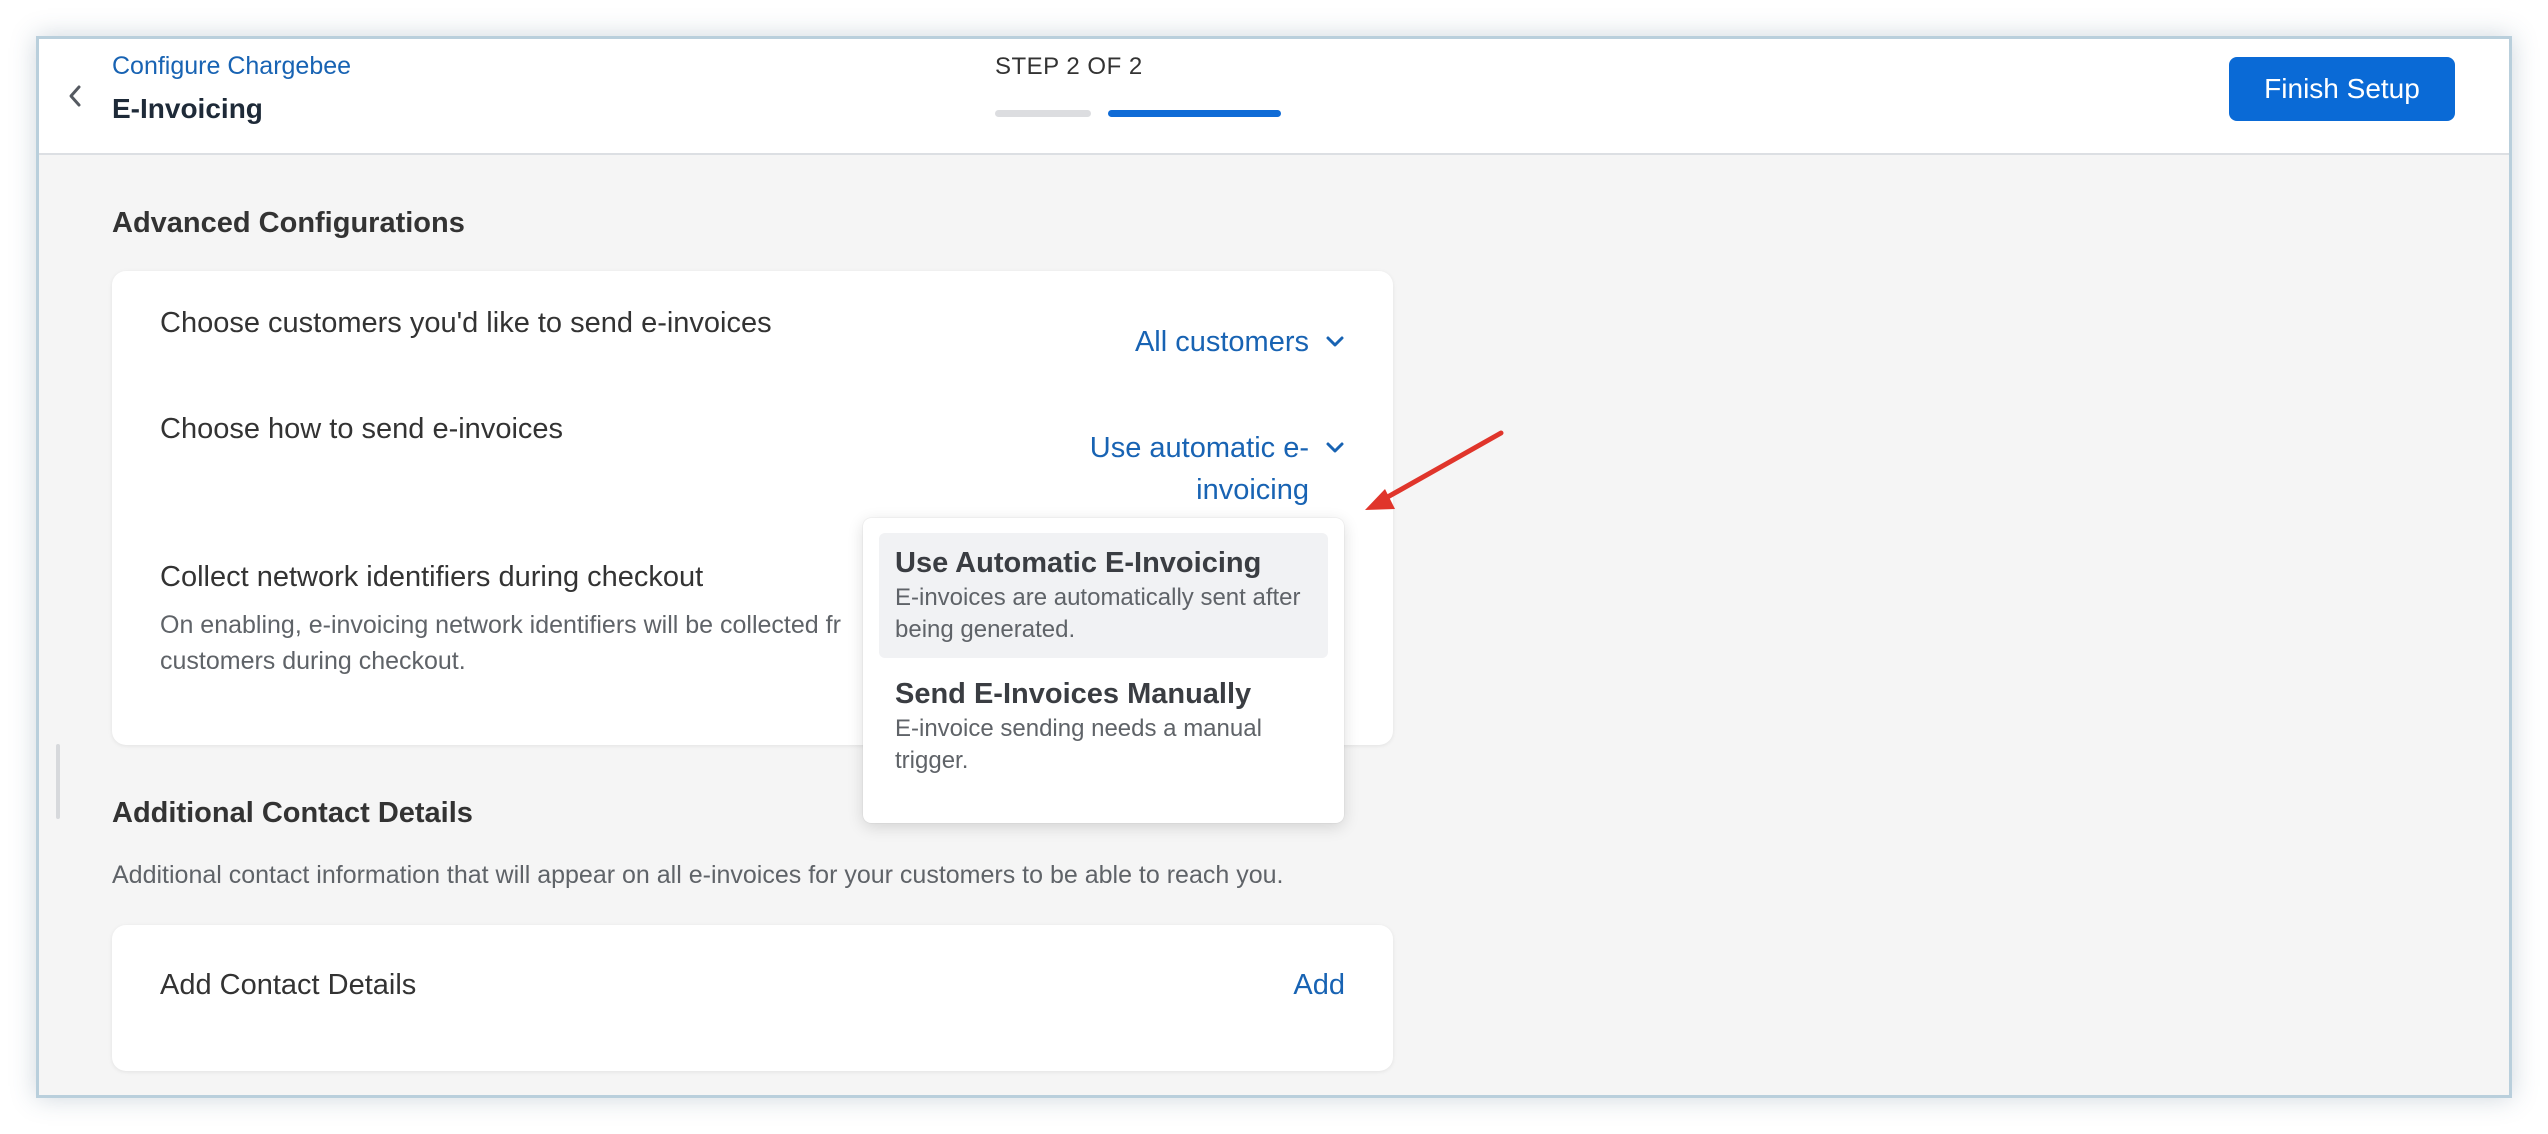  What do you see at coordinates (292, 813) in the screenshot?
I see `contact-details-heading: Additional Contact Details` at bounding box center [292, 813].